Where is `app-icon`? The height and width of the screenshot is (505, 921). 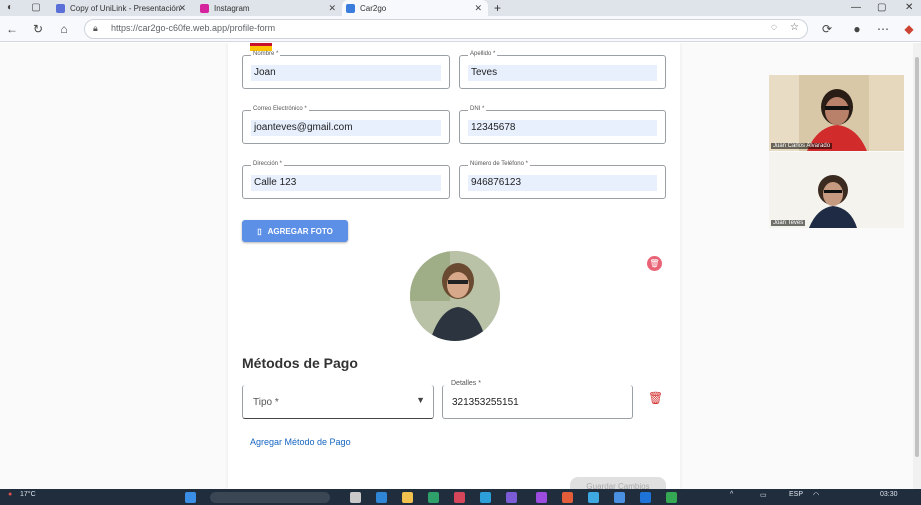
app-icon is located at coordinates (459, 497).